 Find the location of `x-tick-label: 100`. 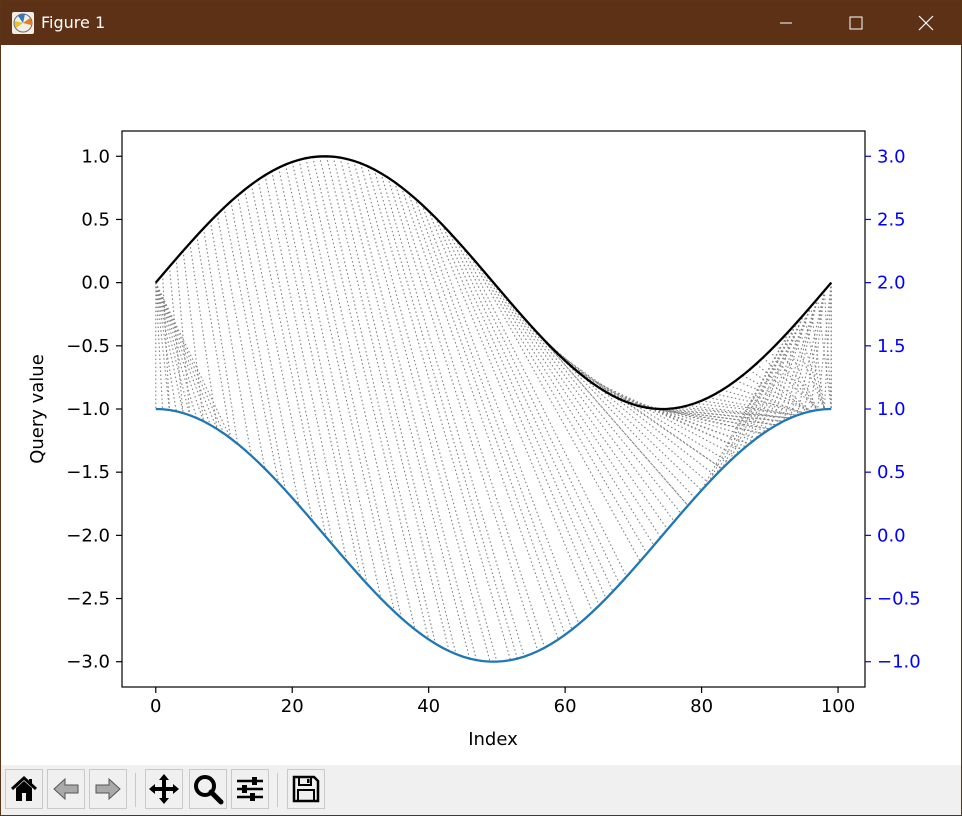

x-tick-label: 100 is located at coordinates (838, 706).